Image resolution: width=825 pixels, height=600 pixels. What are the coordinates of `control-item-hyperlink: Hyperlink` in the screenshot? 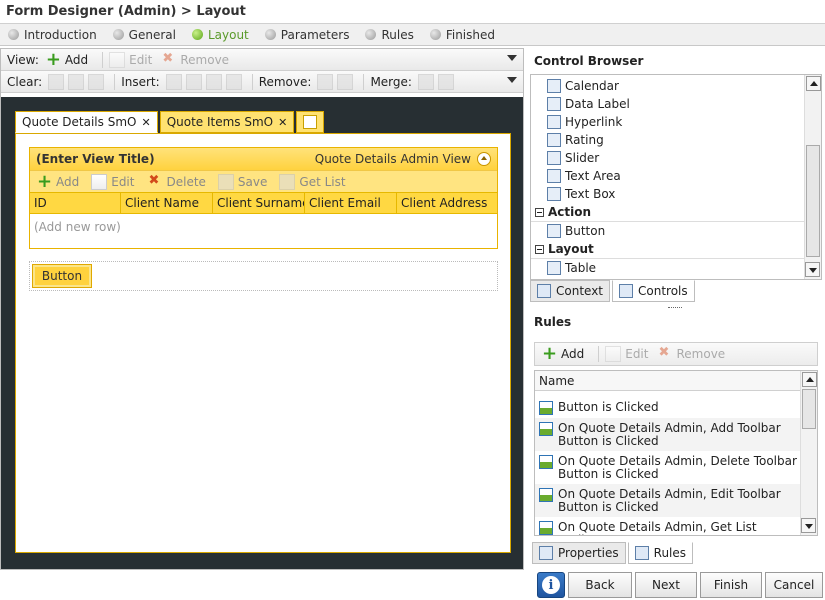 It's located at (676, 122).